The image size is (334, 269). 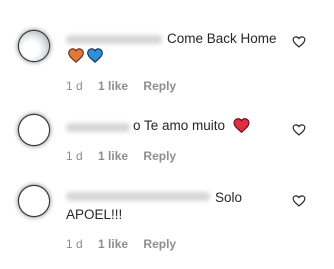 I want to click on comment-text-line1: Solo, so click(x=229, y=197).